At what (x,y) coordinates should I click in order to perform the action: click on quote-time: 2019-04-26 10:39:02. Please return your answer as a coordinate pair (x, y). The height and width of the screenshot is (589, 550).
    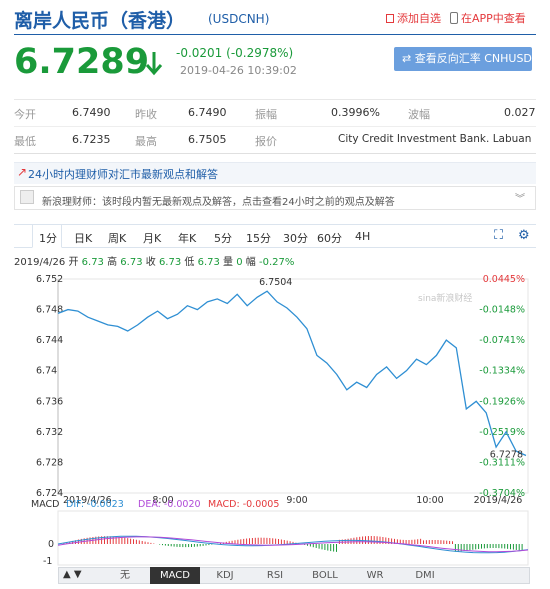
    Looking at the image, I should click on (238, 70).